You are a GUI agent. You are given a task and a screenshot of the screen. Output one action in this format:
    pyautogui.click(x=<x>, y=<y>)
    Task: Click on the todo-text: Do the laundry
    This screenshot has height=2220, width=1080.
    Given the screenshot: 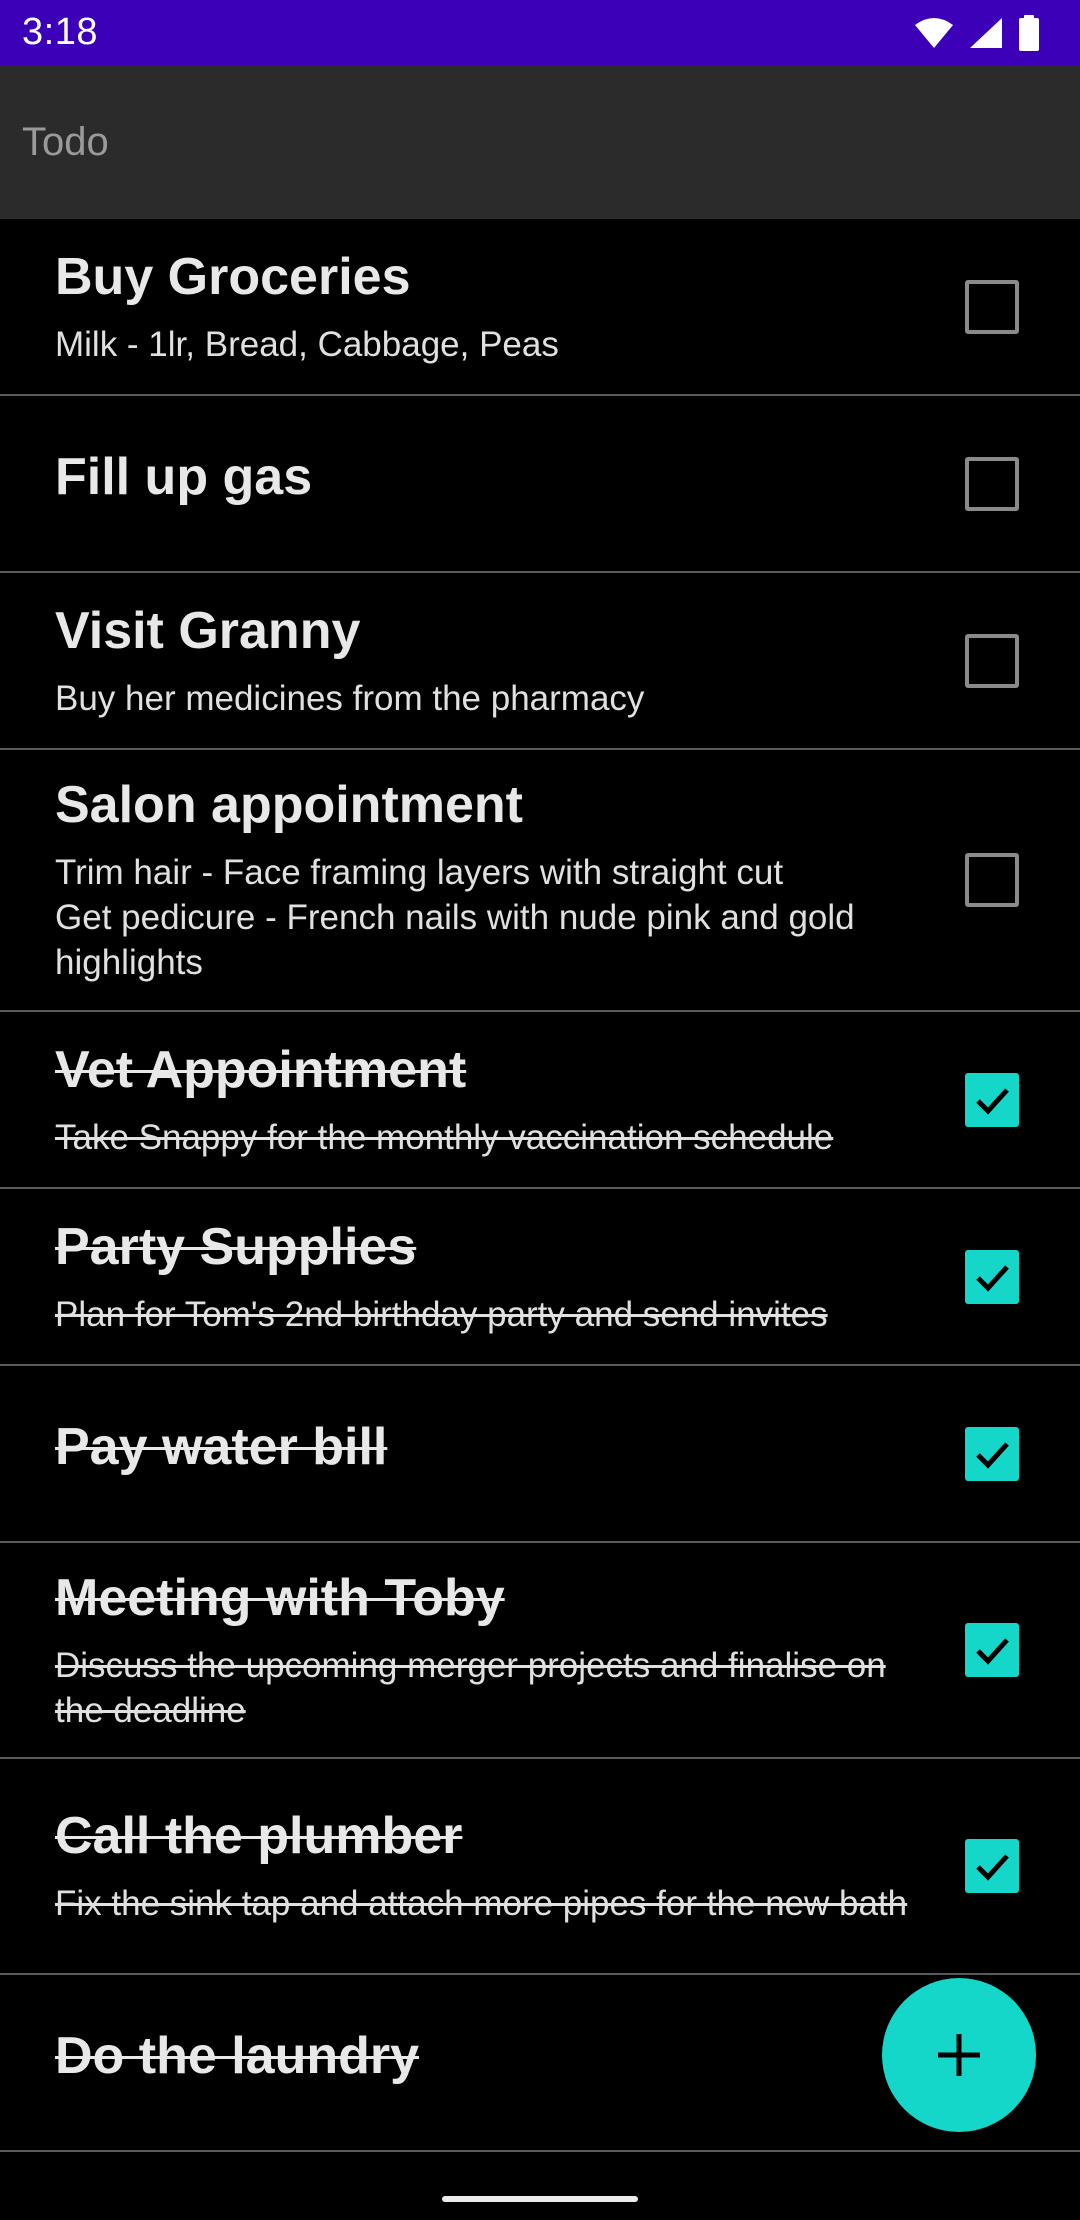 What is the action you would take?
    pyautogui.click(x=540, y=2062)
    